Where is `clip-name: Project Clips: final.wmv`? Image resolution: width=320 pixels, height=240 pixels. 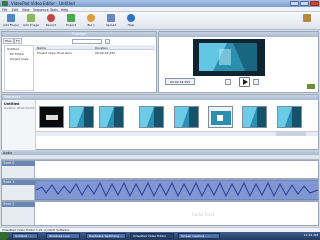
clip-name: Project Clips: final.wmv is located at coordinates (54, 53).